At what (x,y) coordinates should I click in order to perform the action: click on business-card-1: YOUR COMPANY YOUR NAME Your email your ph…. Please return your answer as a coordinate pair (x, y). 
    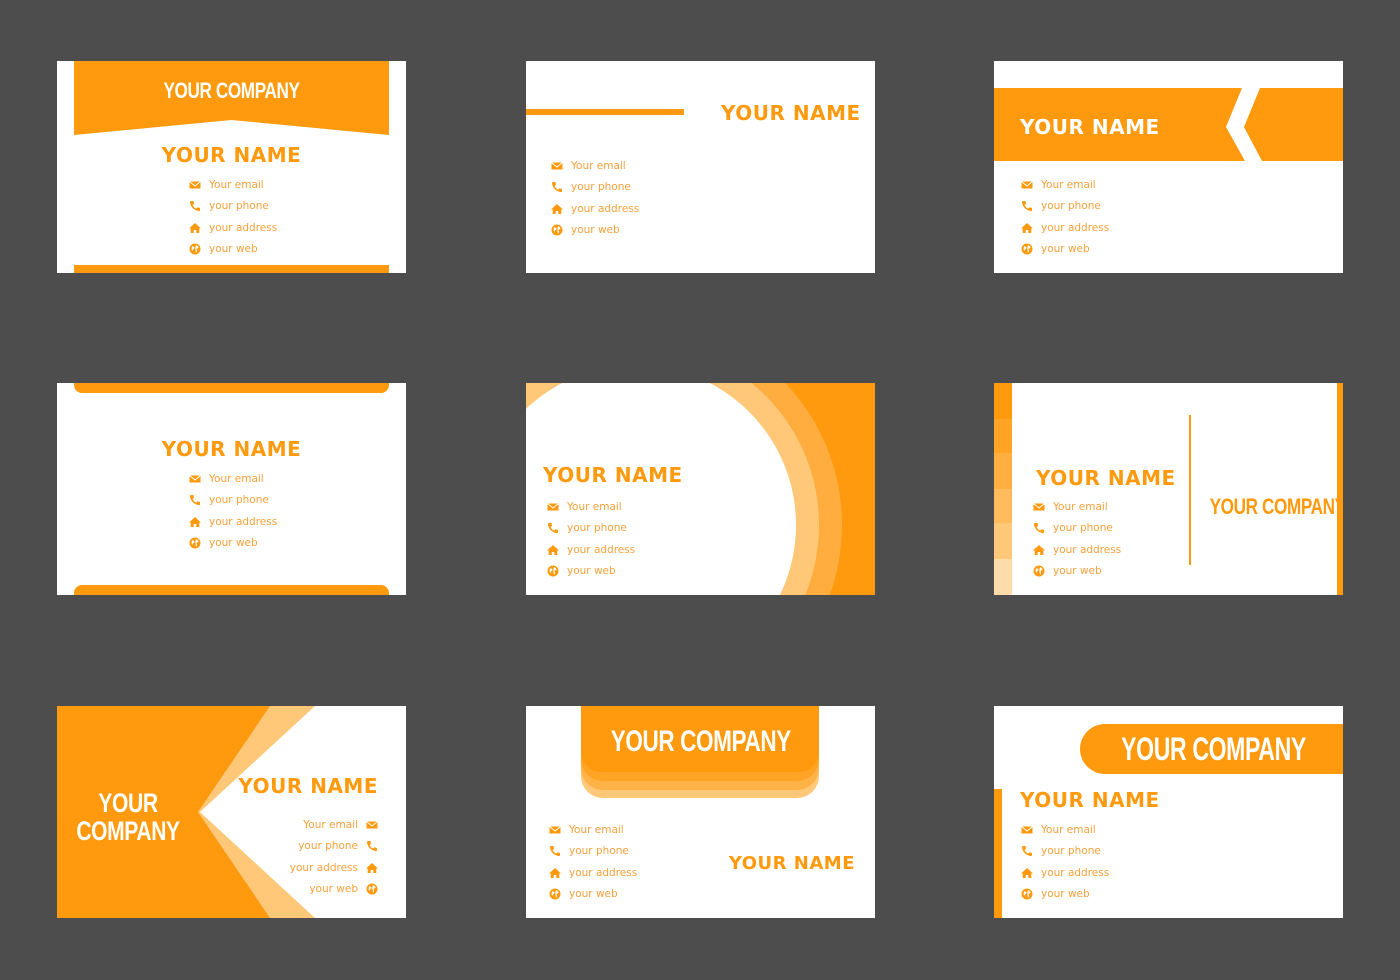
    Looking at the image, I should click on (231, 167).